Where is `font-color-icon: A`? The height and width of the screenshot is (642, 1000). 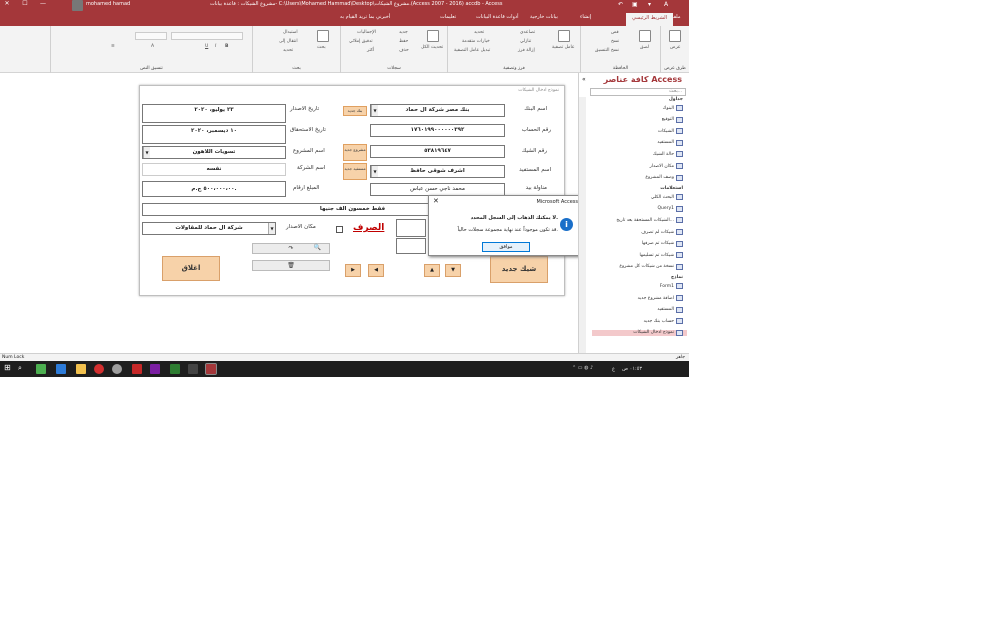 font-color-icon: A is located at coordinates (152, 46).